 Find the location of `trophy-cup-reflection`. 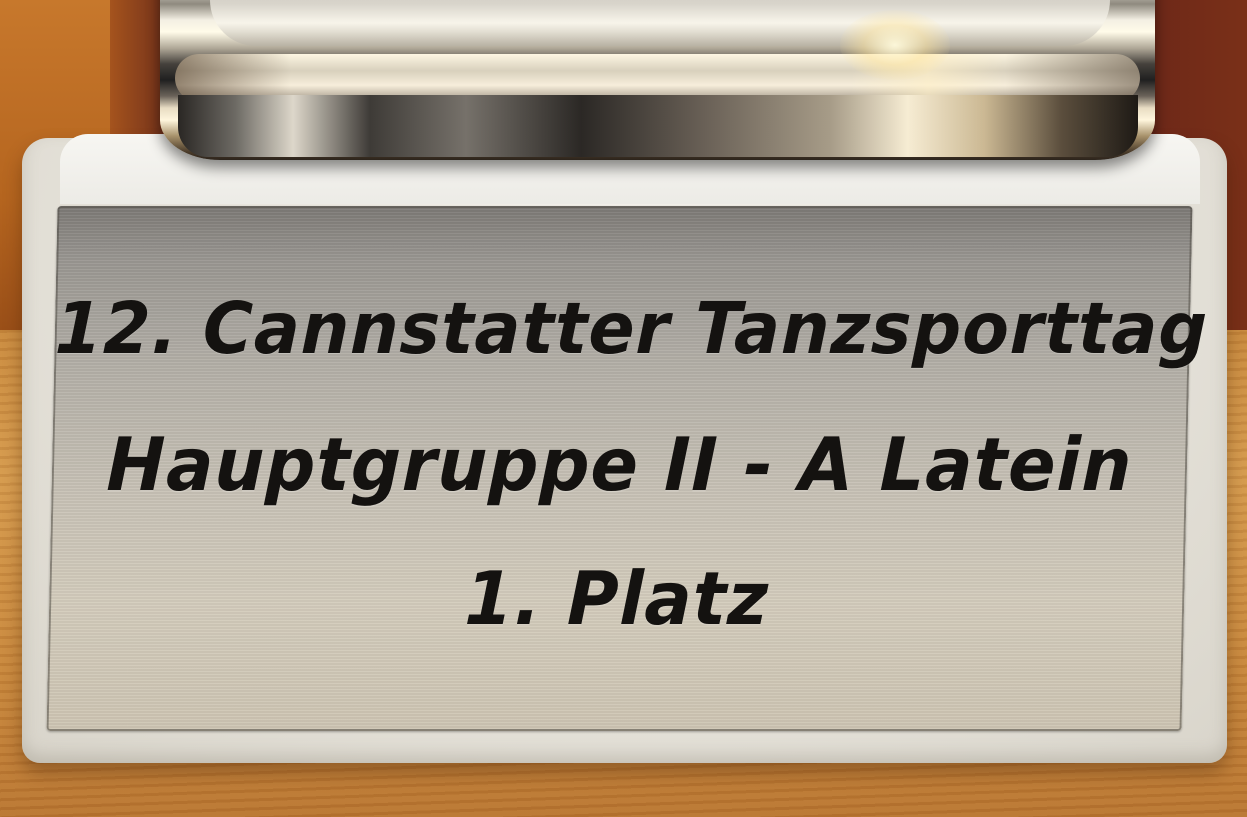

trophy-cup-reflection is located at coordinates (658, 126).